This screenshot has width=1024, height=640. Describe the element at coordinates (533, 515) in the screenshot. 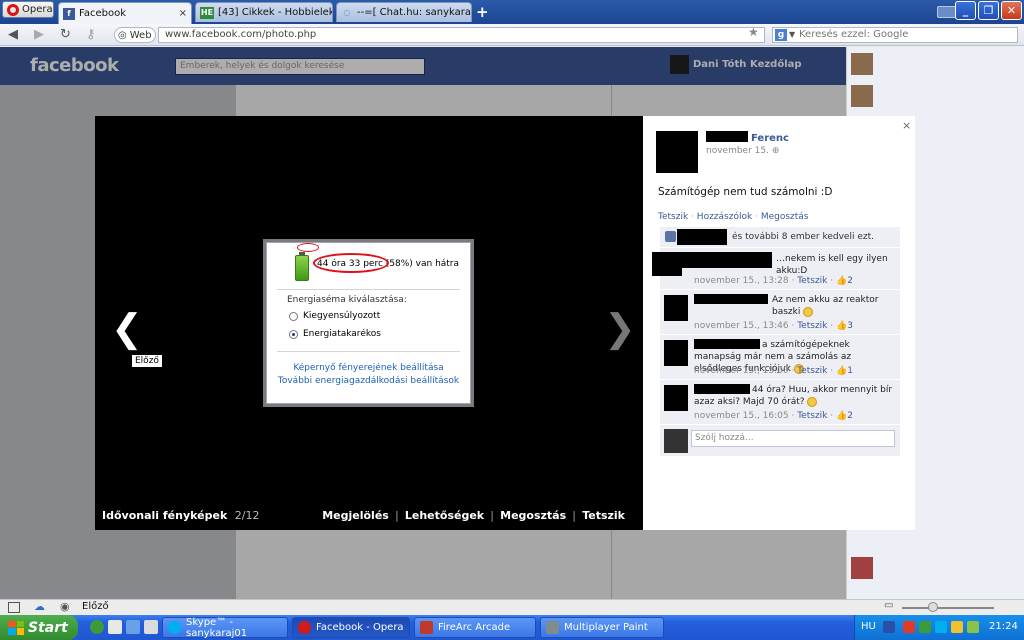

I see `share-link: Megosztás` at that location.